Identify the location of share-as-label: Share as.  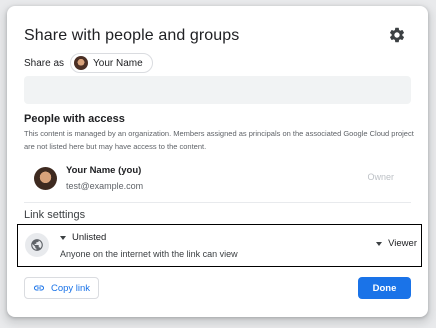
(44, 63).